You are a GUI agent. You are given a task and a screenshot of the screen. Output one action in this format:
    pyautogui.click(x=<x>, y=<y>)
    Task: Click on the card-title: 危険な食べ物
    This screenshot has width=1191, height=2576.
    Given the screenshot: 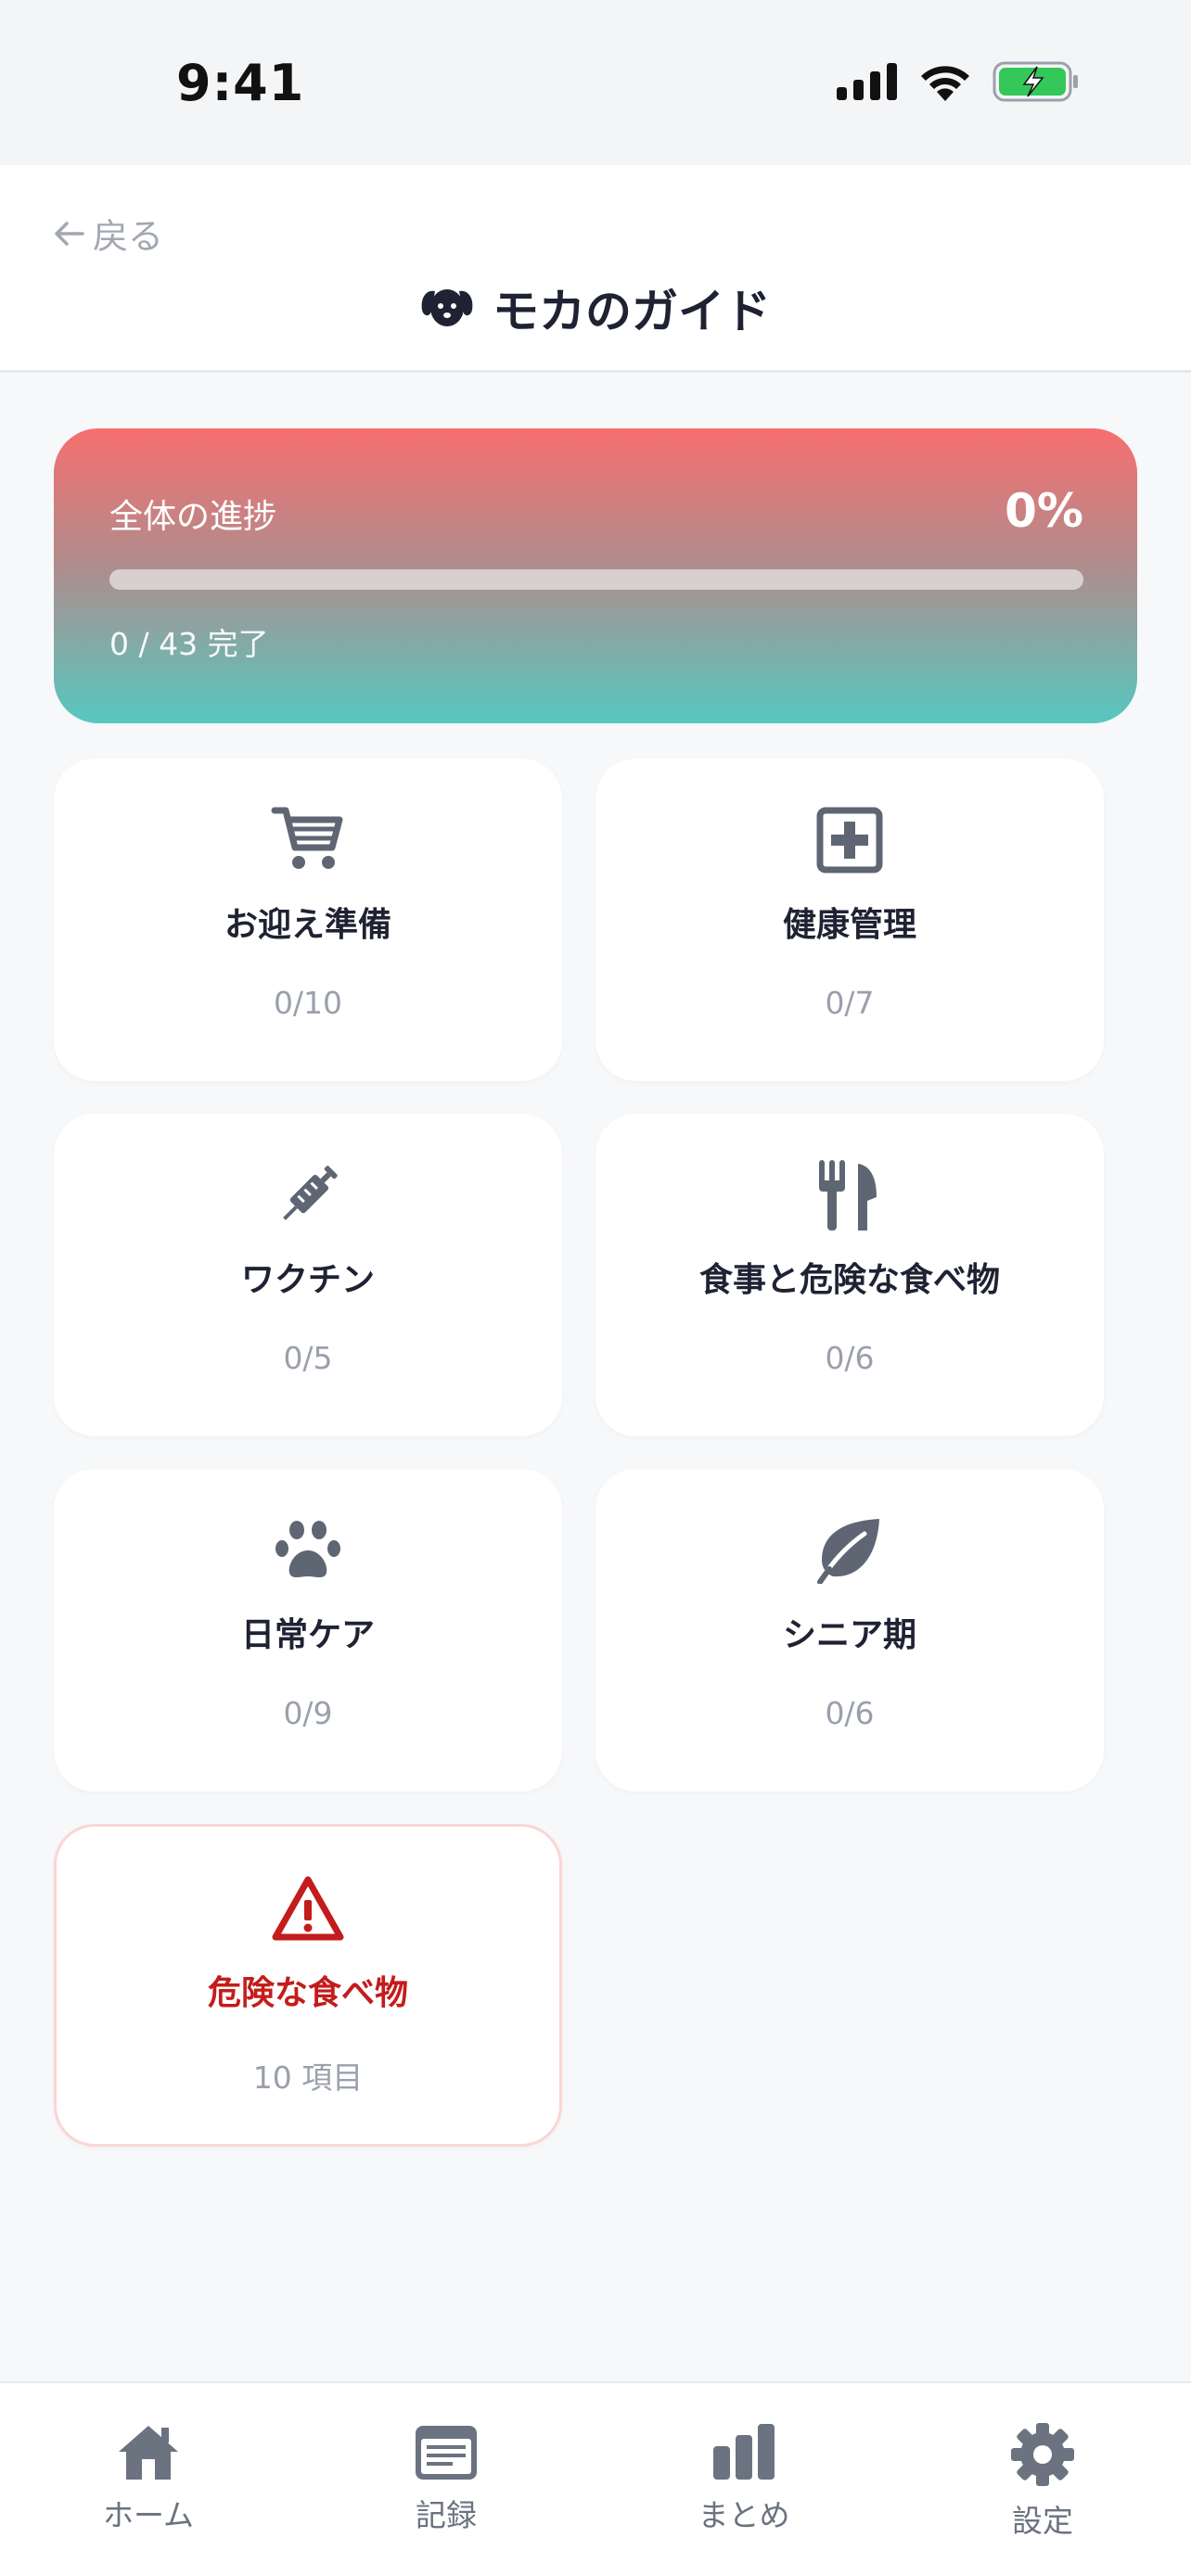 What is the action you would take?
    pyautogui.click(x=308, y=1993)
    